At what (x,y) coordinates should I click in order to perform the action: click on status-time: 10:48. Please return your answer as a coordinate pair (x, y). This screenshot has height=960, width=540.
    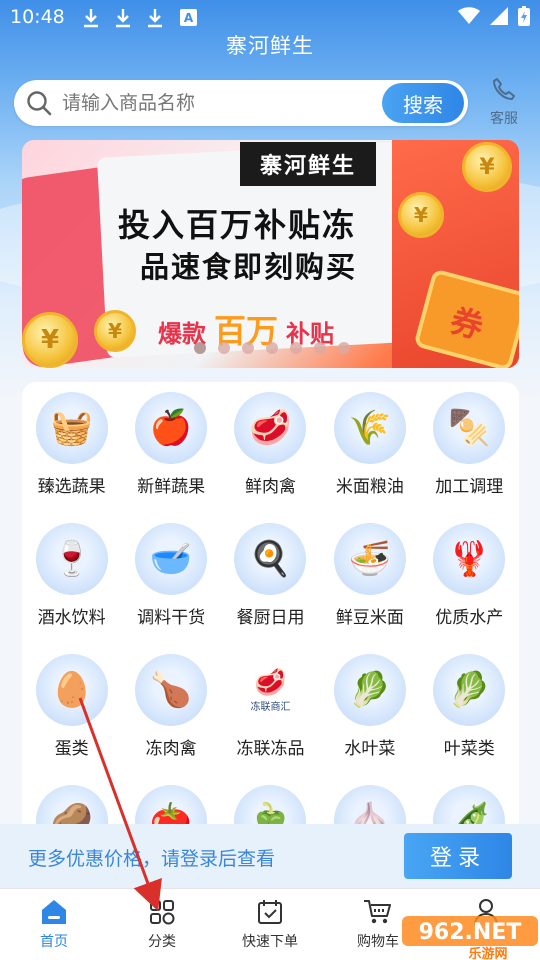
    Looking at the image, I should click on (37, 17).